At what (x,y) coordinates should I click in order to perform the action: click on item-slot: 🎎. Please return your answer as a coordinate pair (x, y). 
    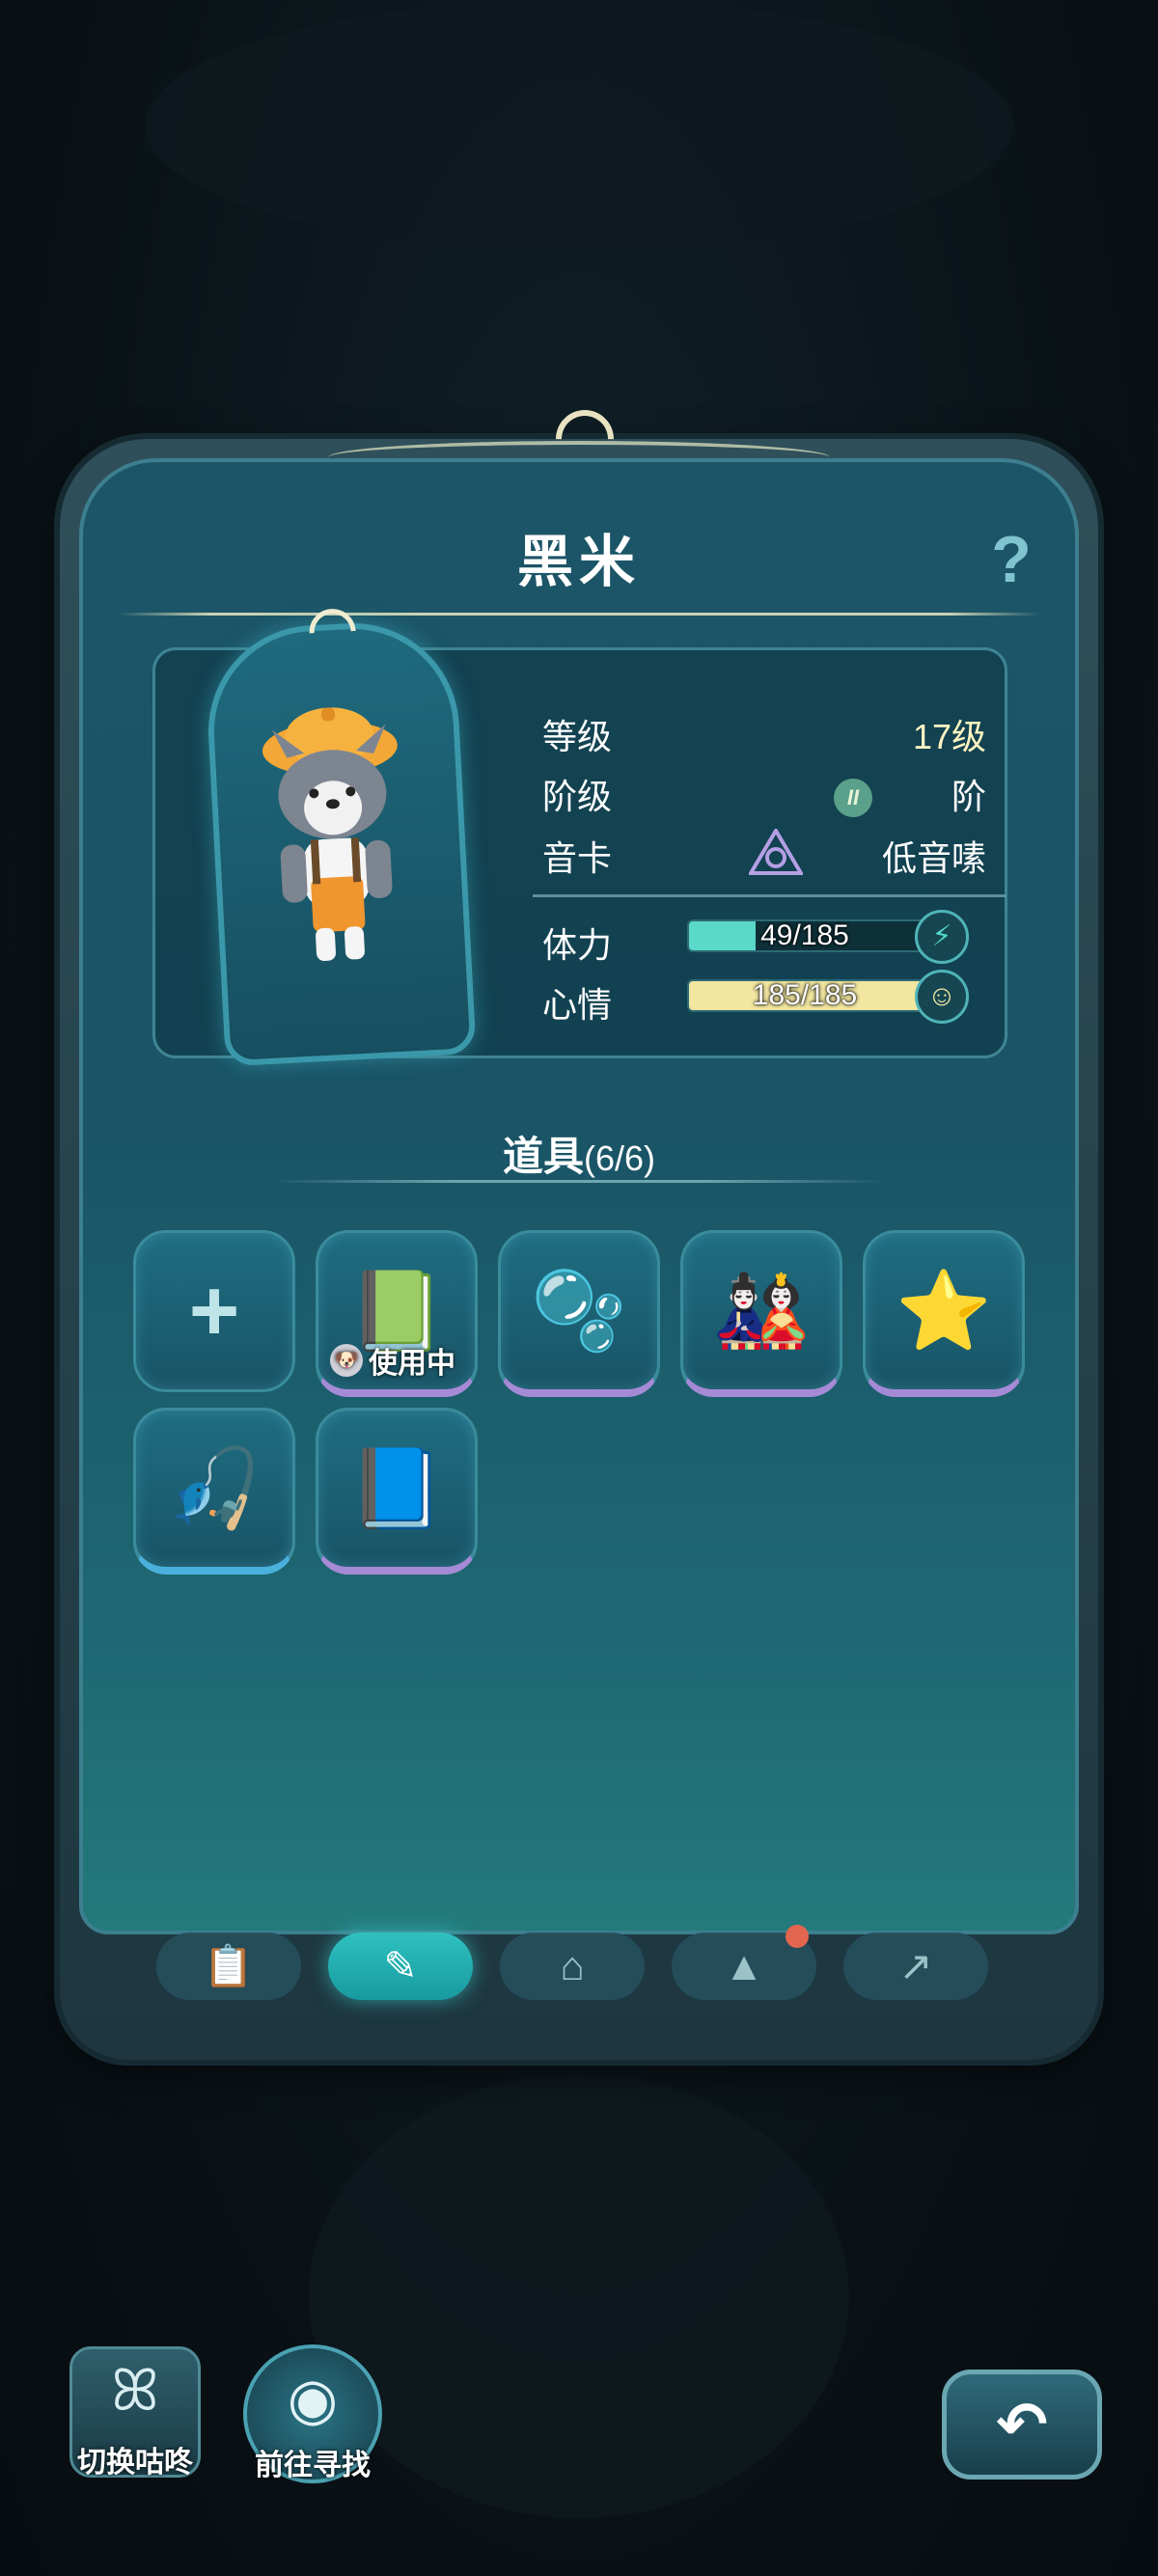
    Looking at the image, I should click on (761, 1314).